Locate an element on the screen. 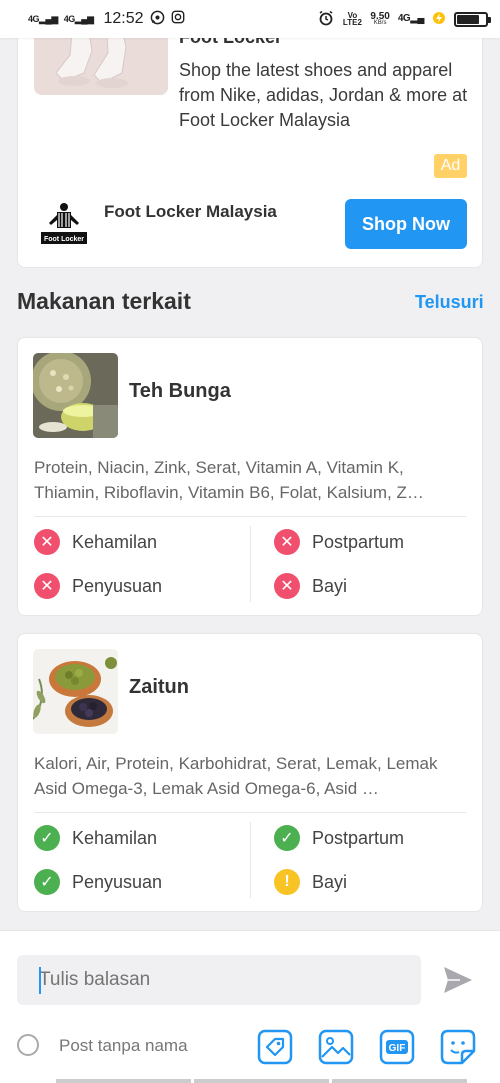 Image resolution: width=500 pixels, height=1083 pixels. tag-button is located at coordinates (275, 1047).